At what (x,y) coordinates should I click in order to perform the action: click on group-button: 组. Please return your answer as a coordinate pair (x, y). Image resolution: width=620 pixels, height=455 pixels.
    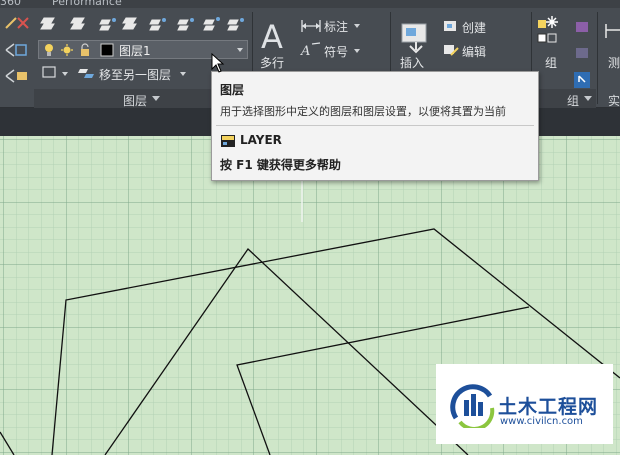
    Looking at the image, I should click on (551, 62).